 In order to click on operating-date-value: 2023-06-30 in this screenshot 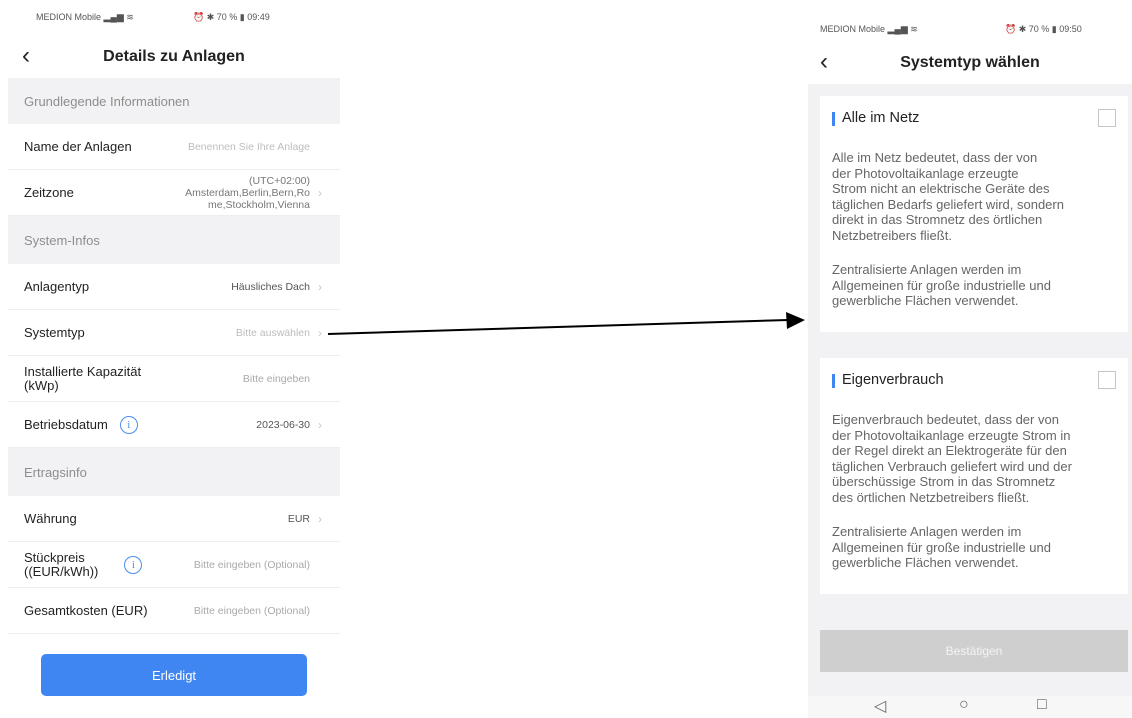, I will do `click(283, 424)`.